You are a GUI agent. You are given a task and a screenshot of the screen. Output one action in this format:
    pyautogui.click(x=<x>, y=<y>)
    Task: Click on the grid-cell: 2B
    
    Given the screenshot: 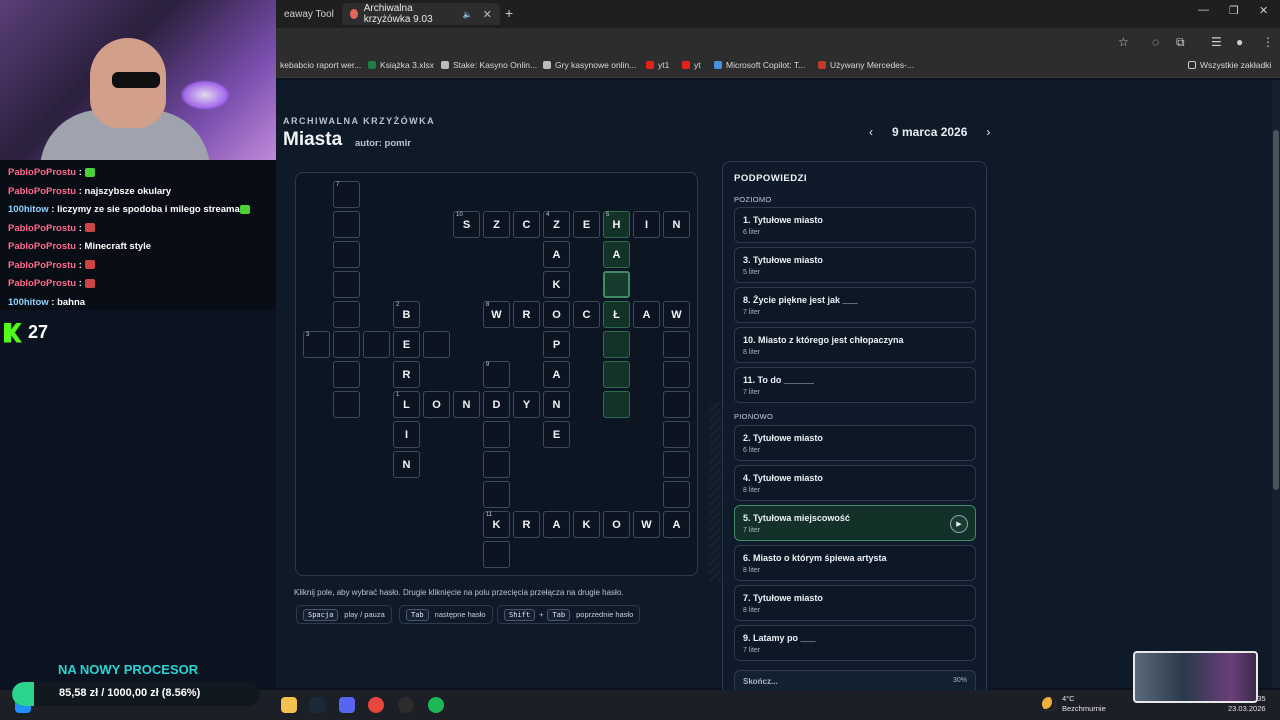 What is the action you would take?
    pyautogui.click(x=406, y=314)
    